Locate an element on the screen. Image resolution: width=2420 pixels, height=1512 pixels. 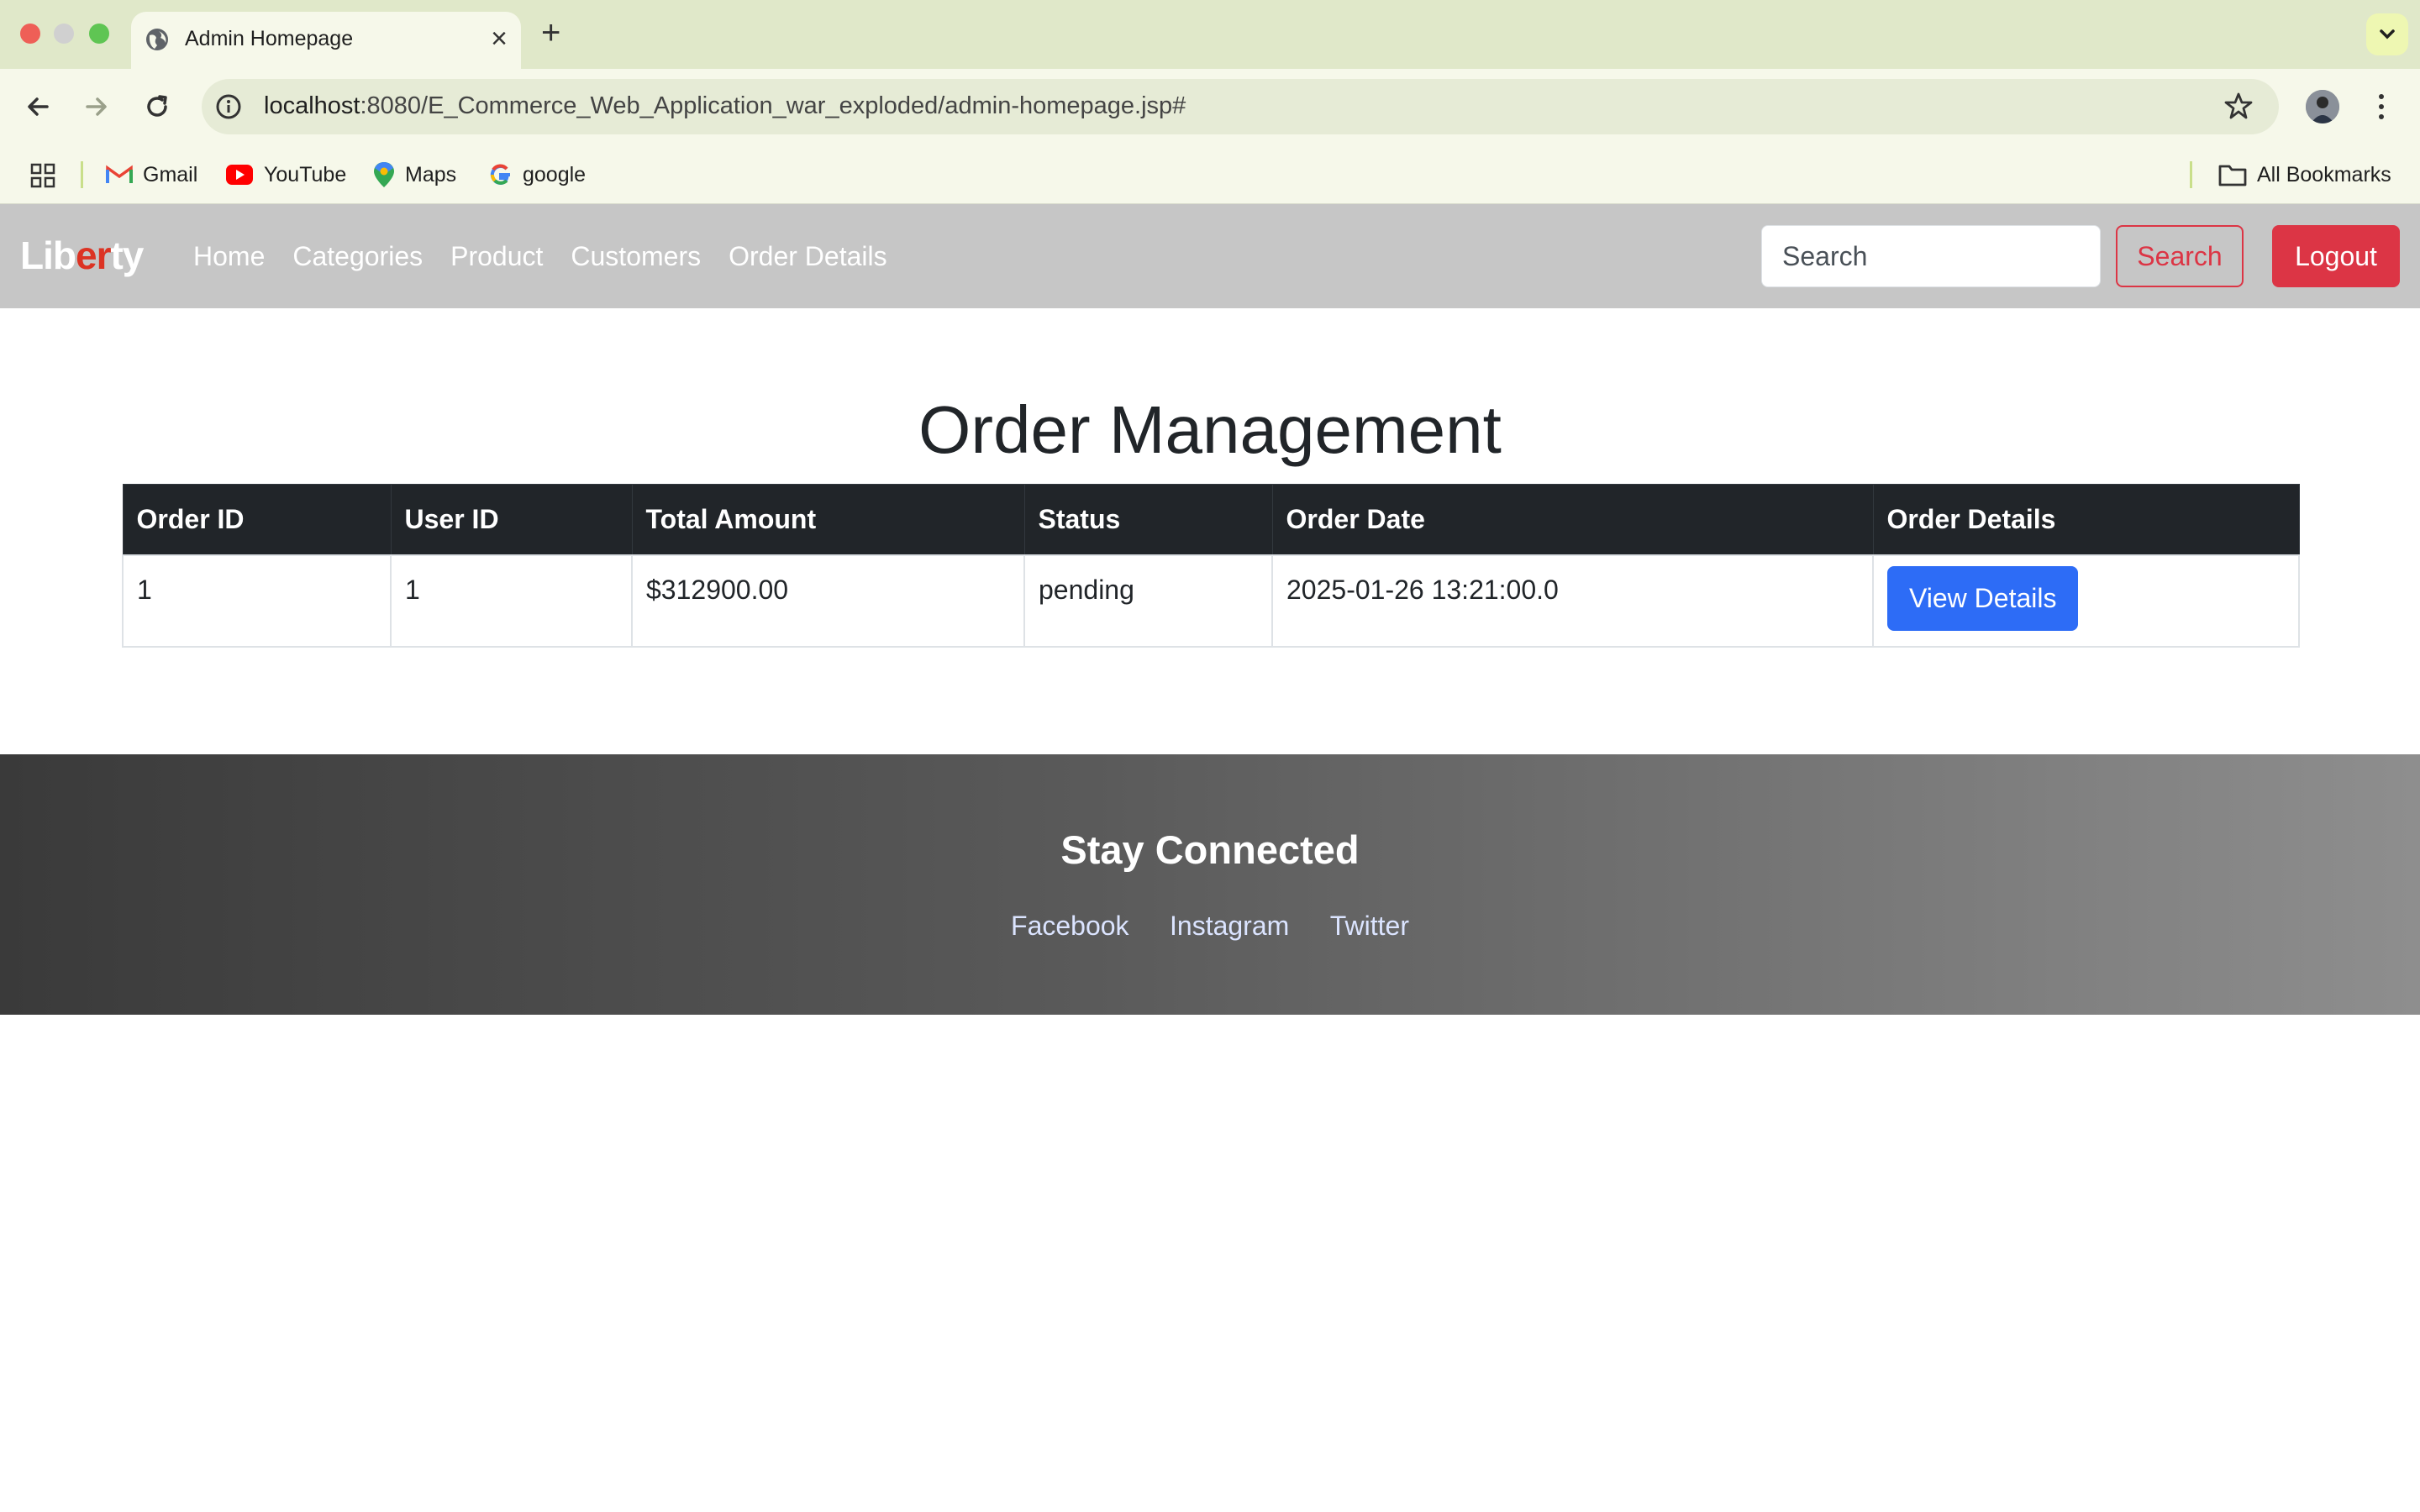
bookmark-label: Gmail is located at coordinates (170, 174).